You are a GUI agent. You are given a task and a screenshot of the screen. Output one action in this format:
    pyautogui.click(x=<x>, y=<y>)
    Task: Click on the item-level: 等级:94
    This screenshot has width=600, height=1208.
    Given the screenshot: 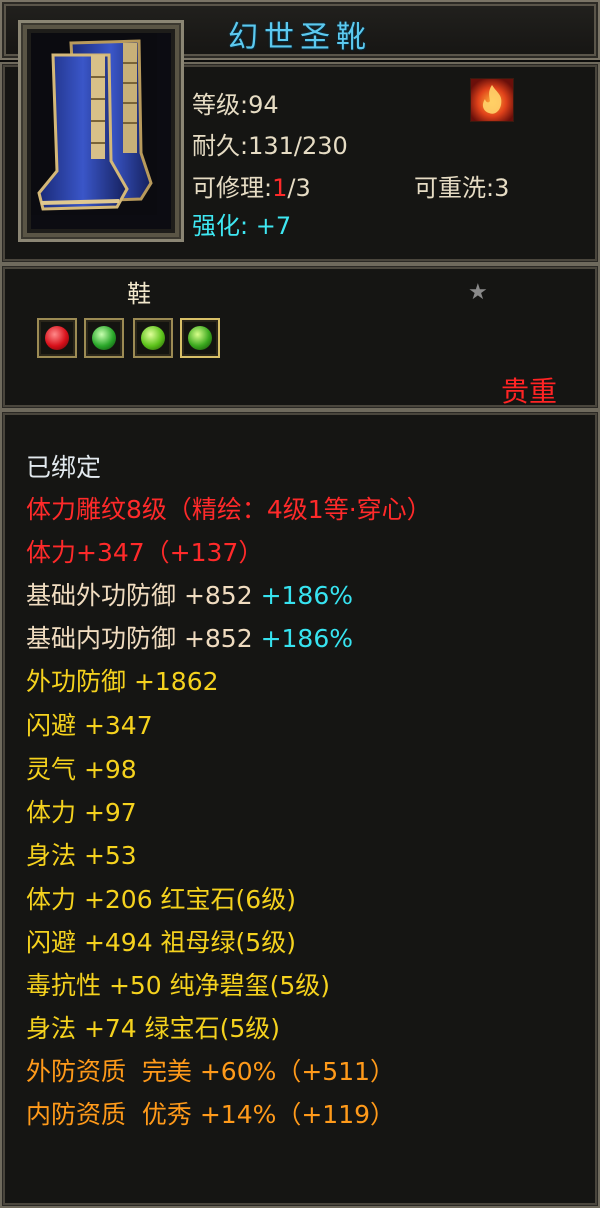 What is the action you would take?
    pyautogui.click(x=235, y=105)
    